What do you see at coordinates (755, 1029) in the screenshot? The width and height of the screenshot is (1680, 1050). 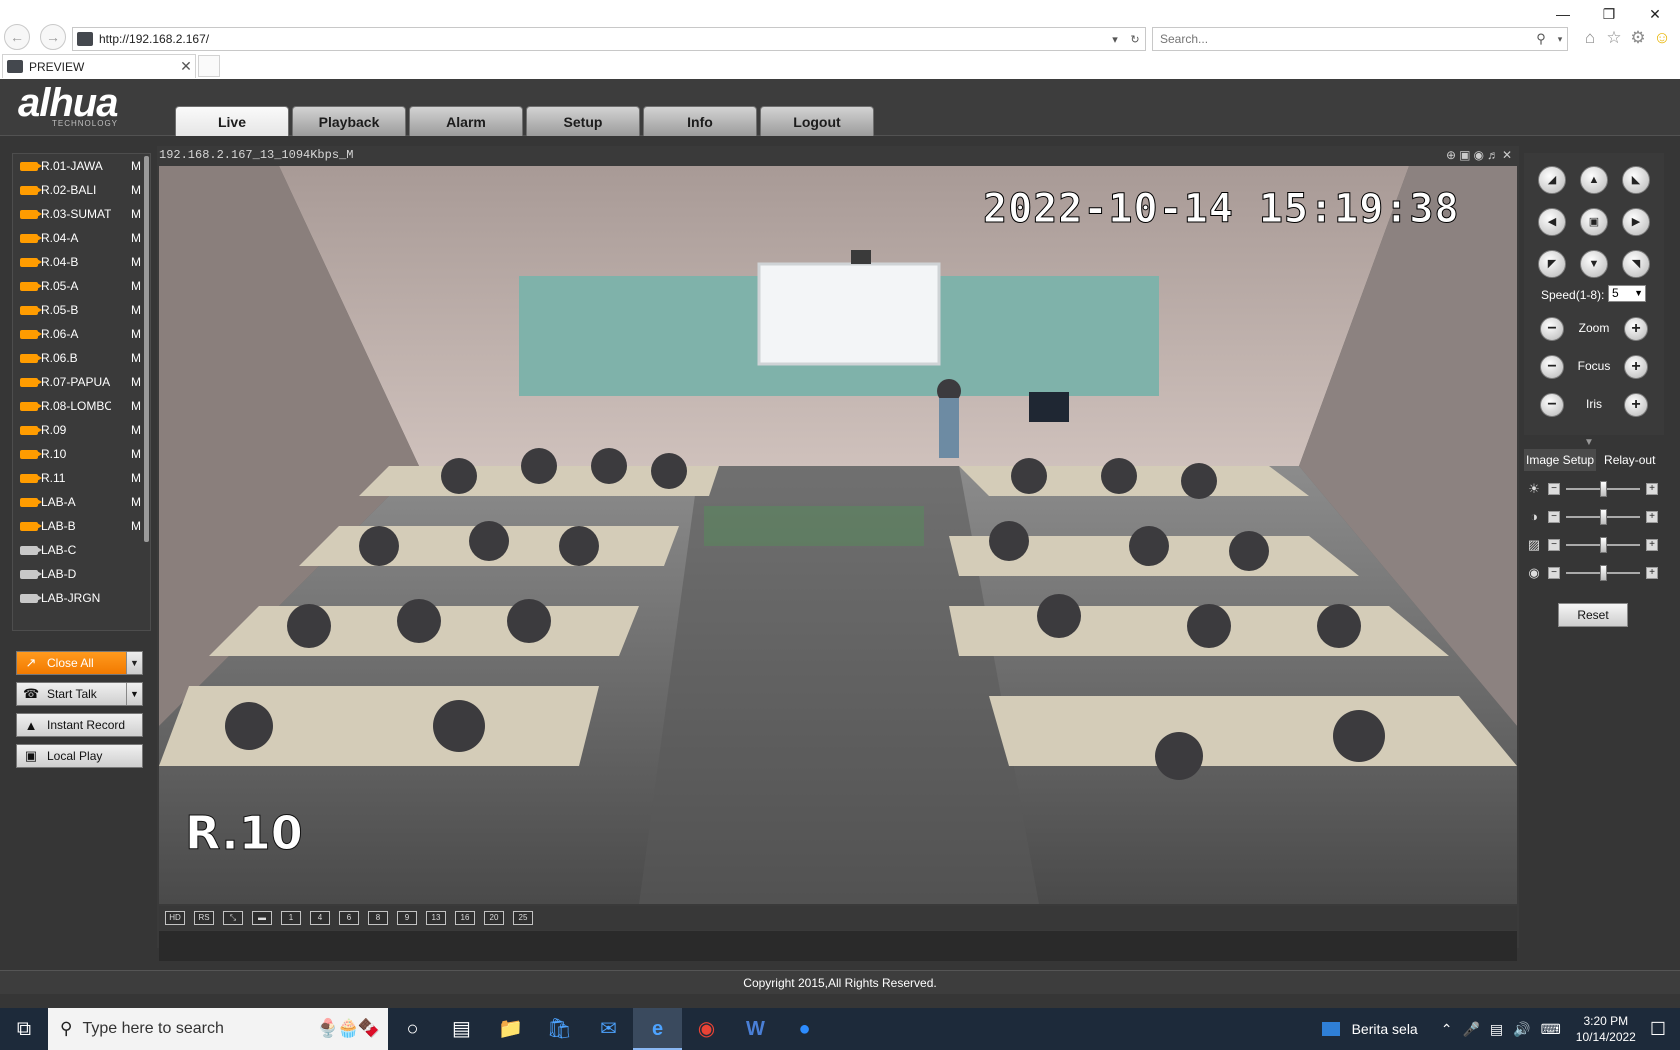 I see `word-icon: W` at bounding box center [755, 1029].